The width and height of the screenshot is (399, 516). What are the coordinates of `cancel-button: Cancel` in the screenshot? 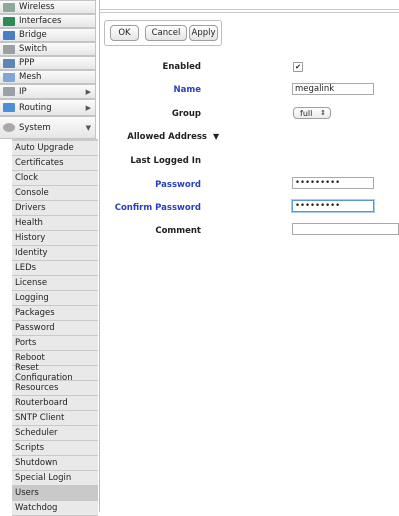 It's located at (166, 33).